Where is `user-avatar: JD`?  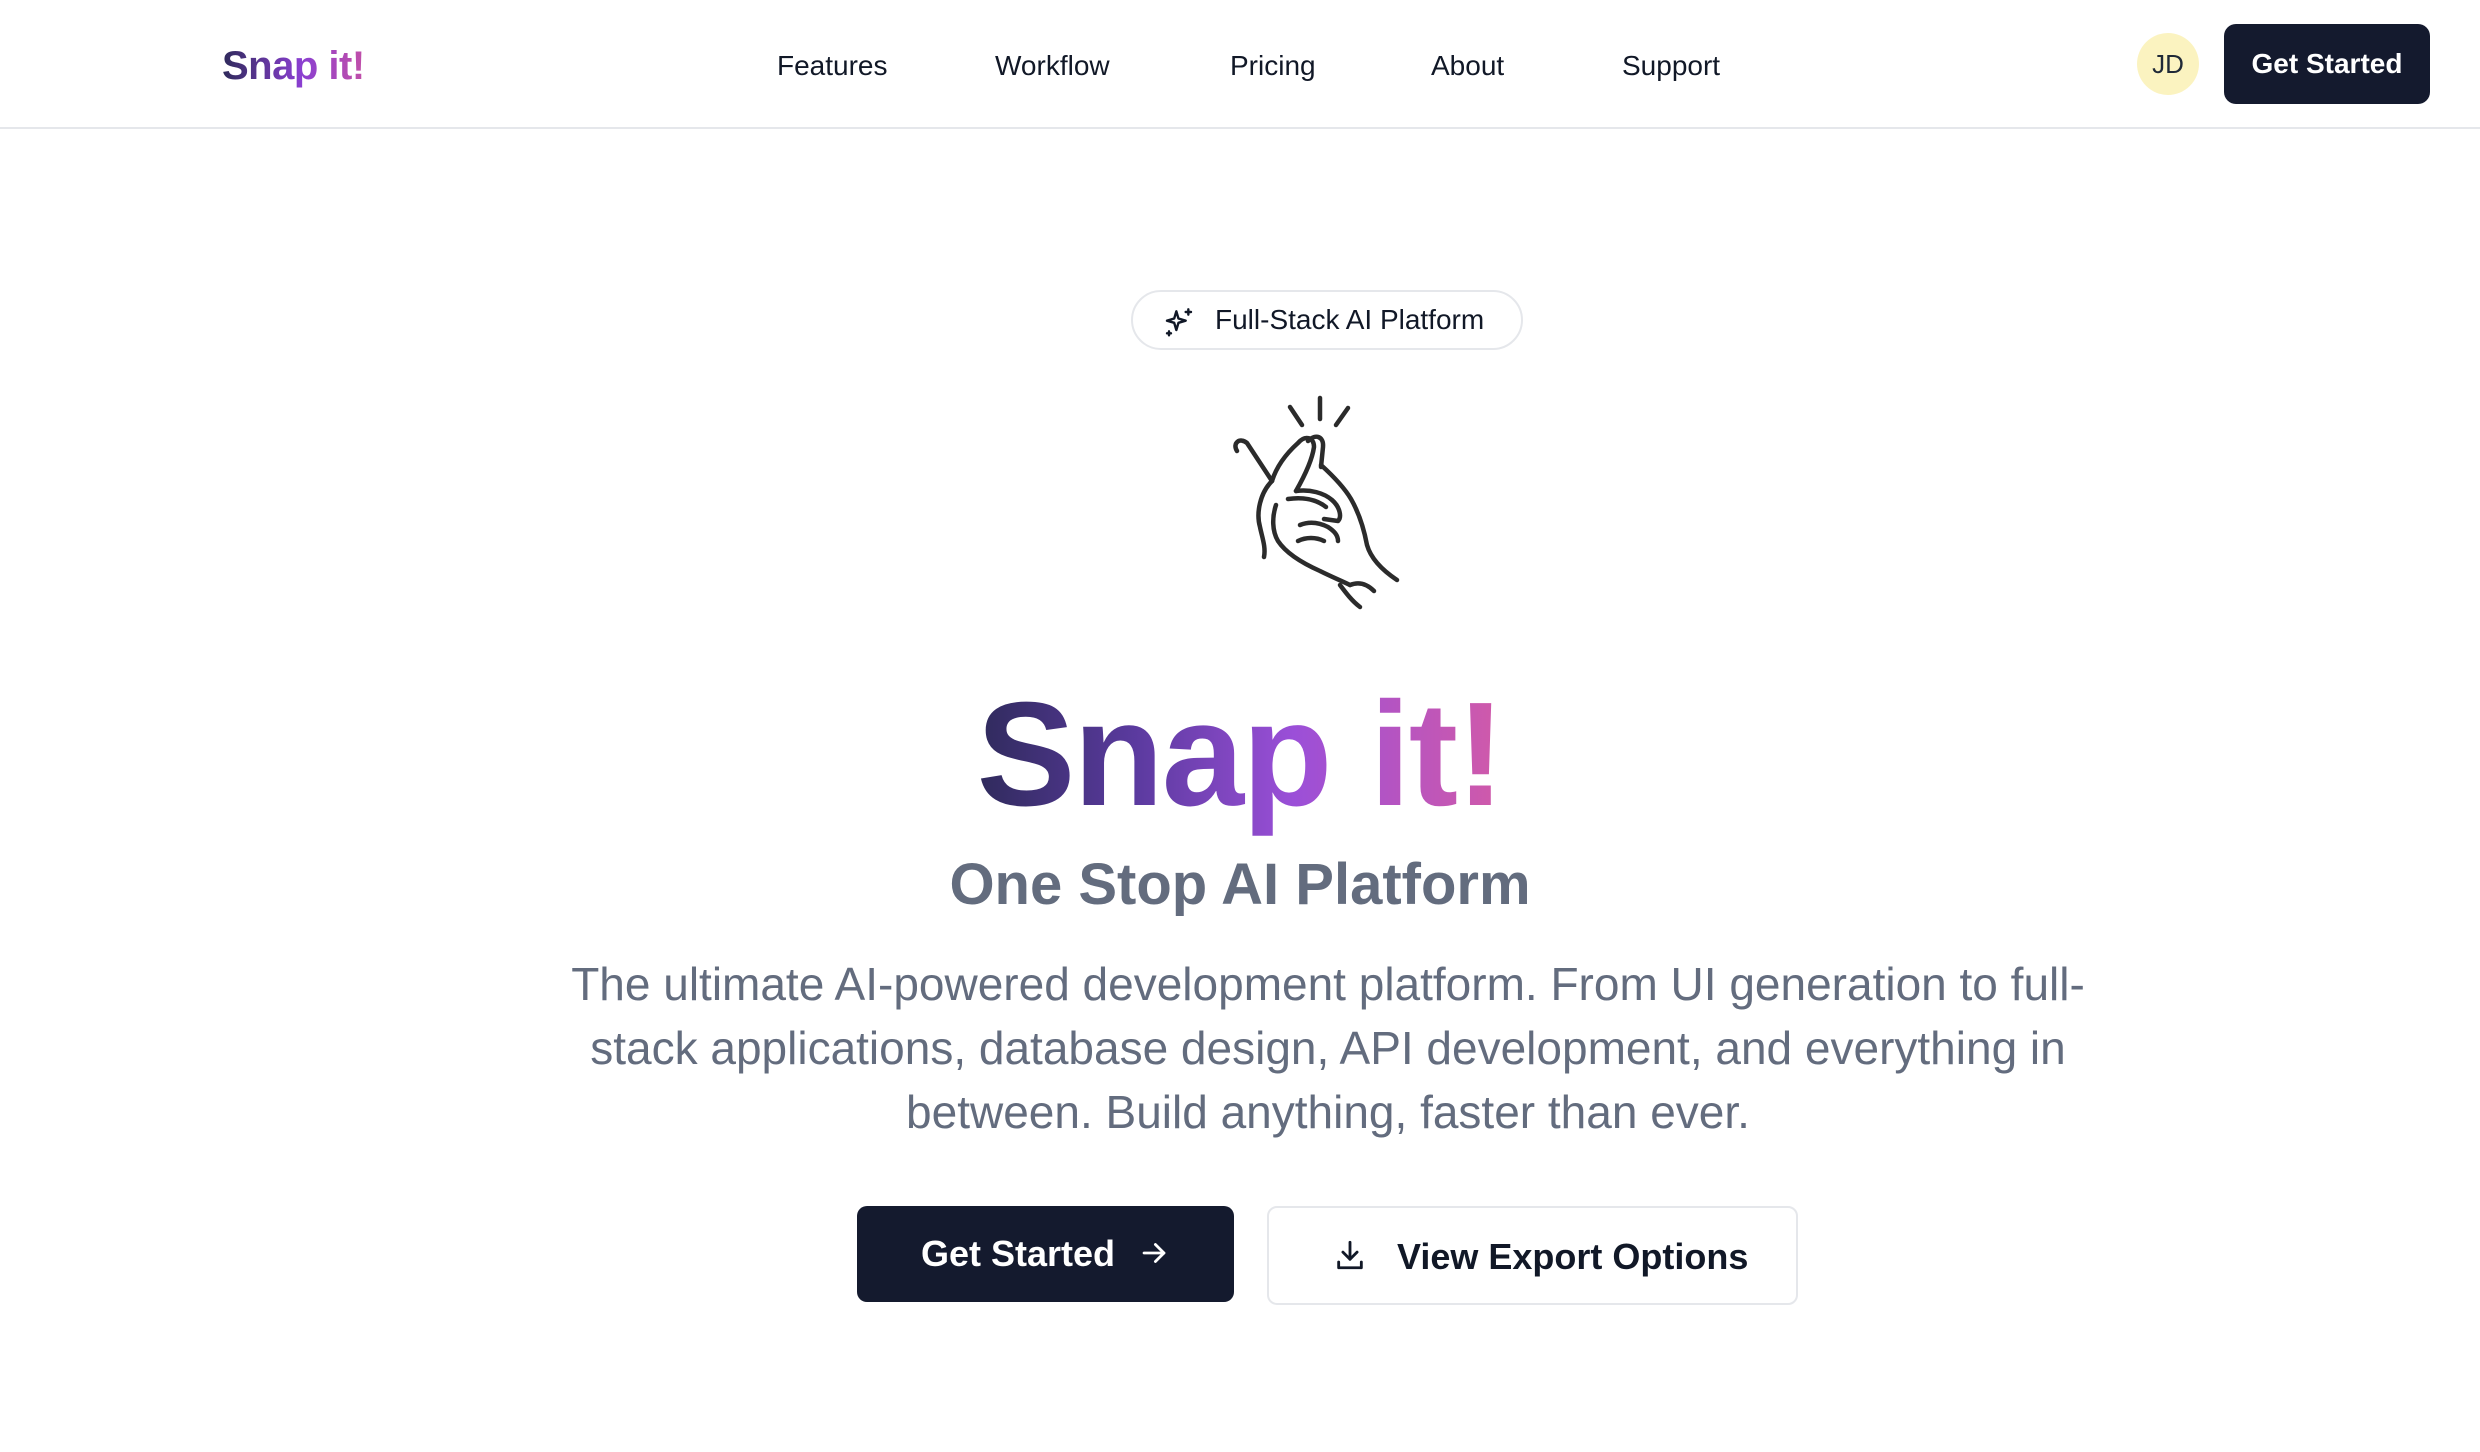 user-avatar: JD is located at coordinates (2168, 64).